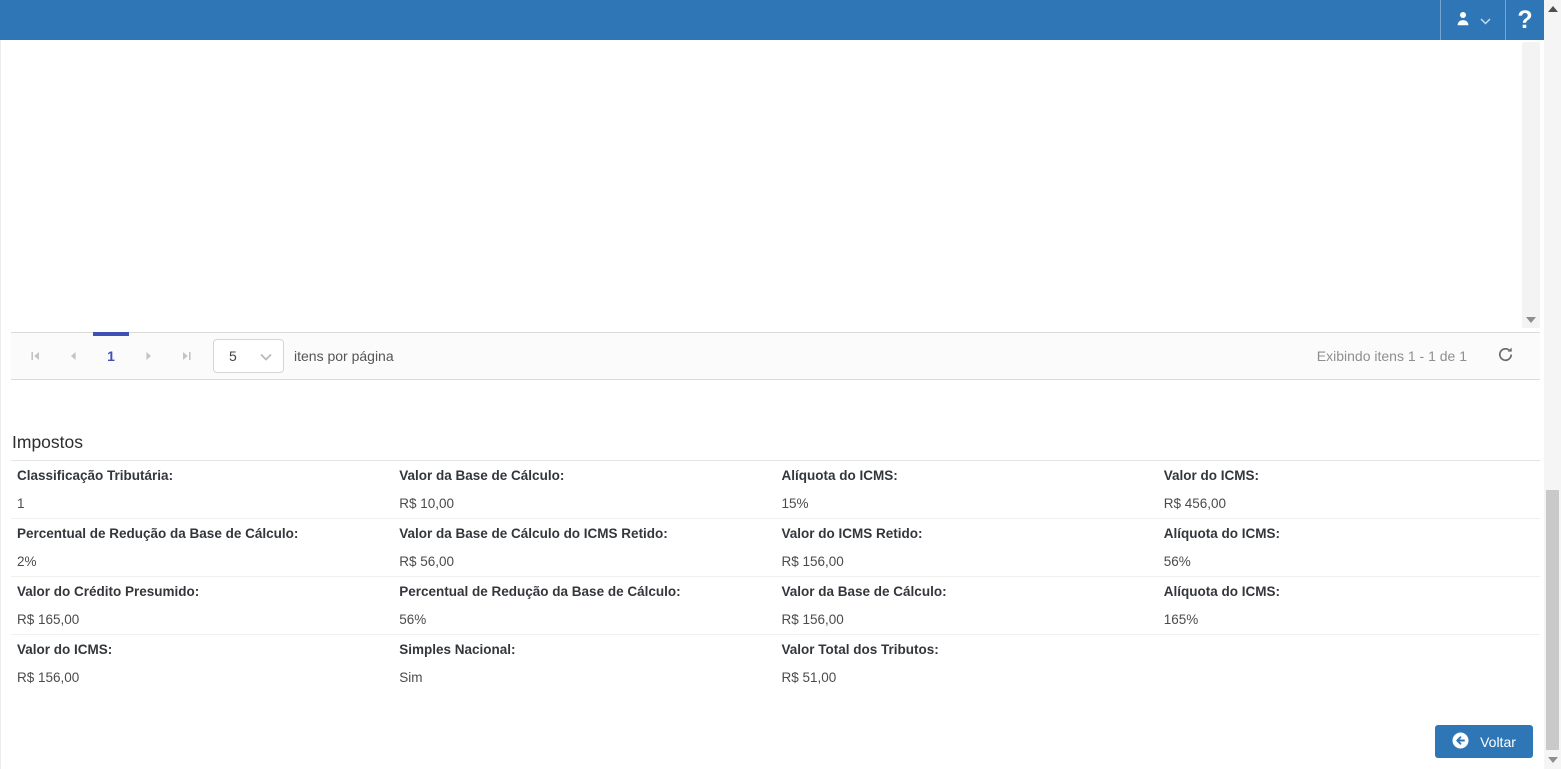  Describe the element at coordinates (1349, 489) in the screenshot. I see `field-valor-icms: Valor do ICMS: R$ 456,00` at that location.